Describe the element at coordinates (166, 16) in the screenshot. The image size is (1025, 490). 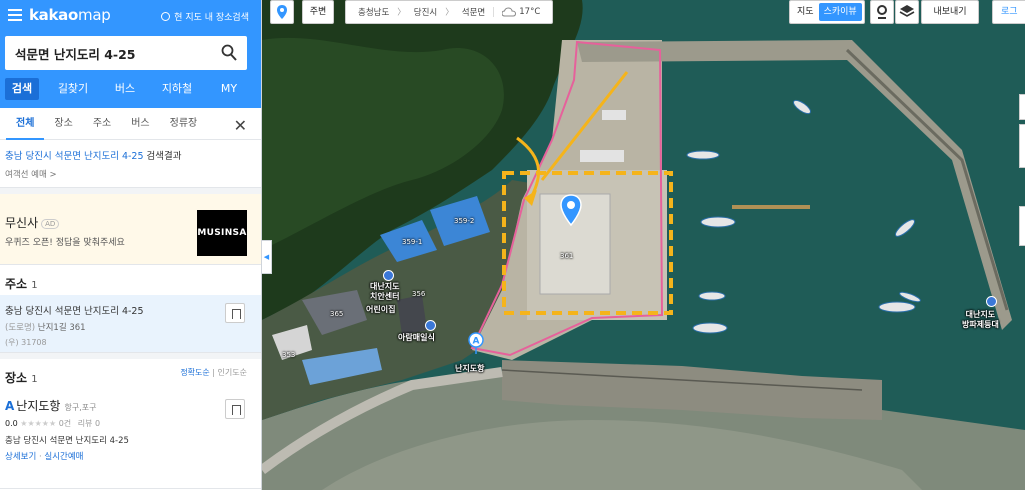
I see `radio-icon` at that location.